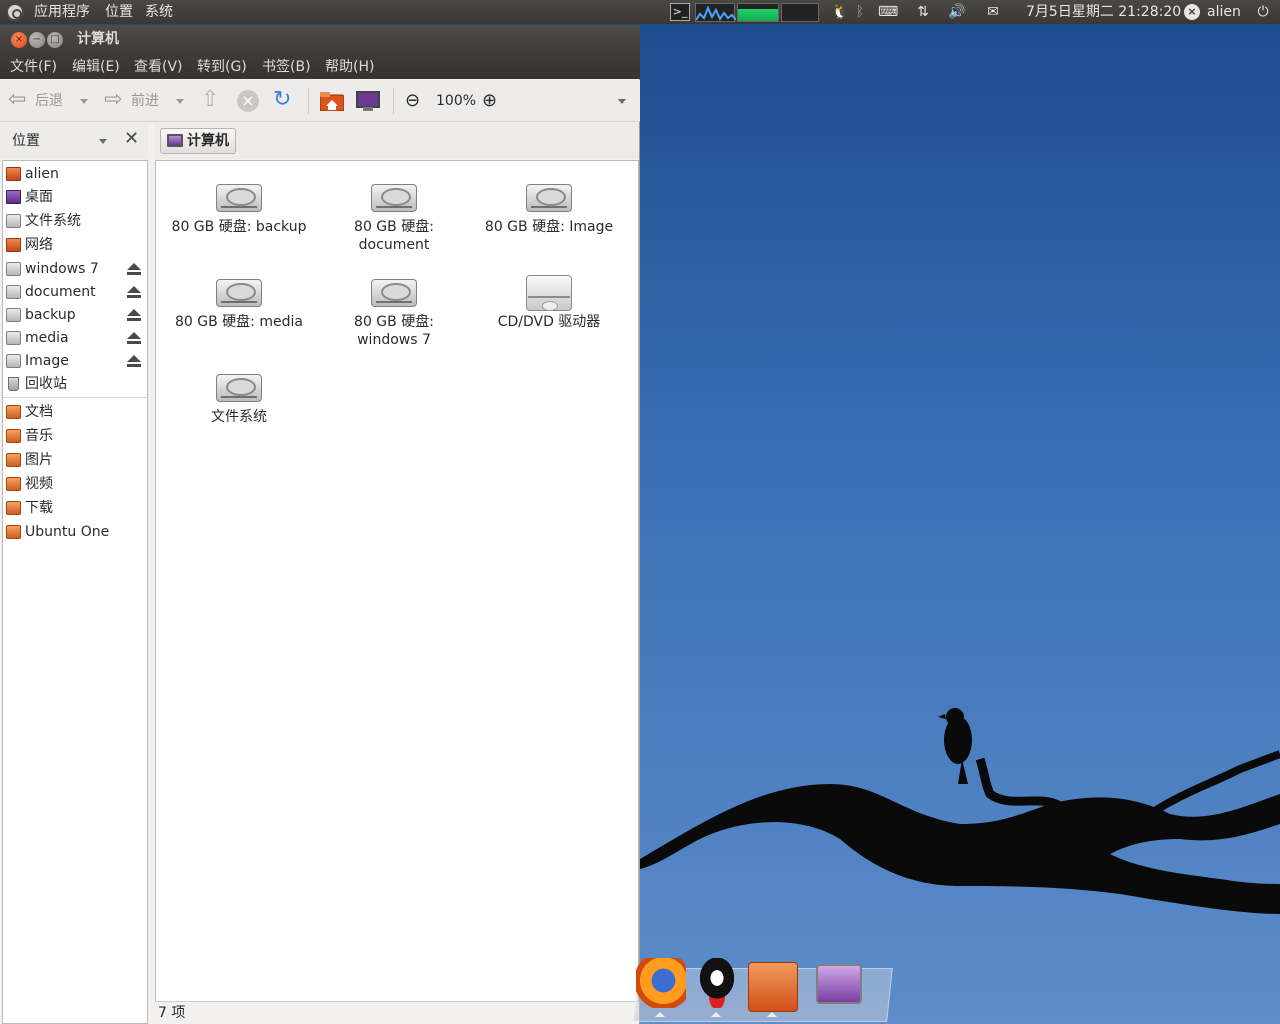 The image size is (1280, 1024). What do you see at coordinates (412, 101) in the screenshot?
I see `zoom-out-icon: ⊖` at bounding box center [412, 101].